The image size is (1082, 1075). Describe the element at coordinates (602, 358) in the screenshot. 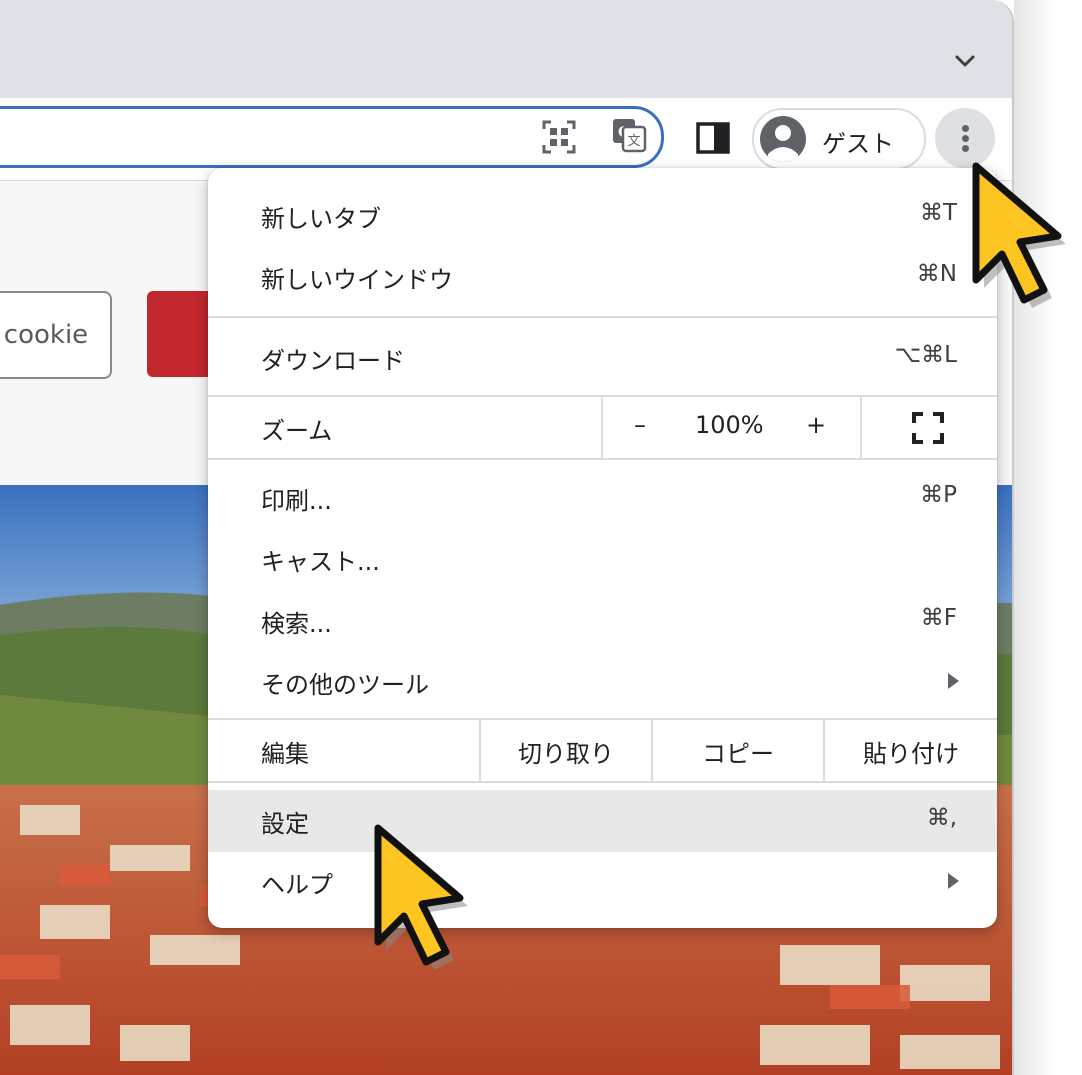

I see `menu-item-downloads: ダウンロード ⌥⌘L` at that location.